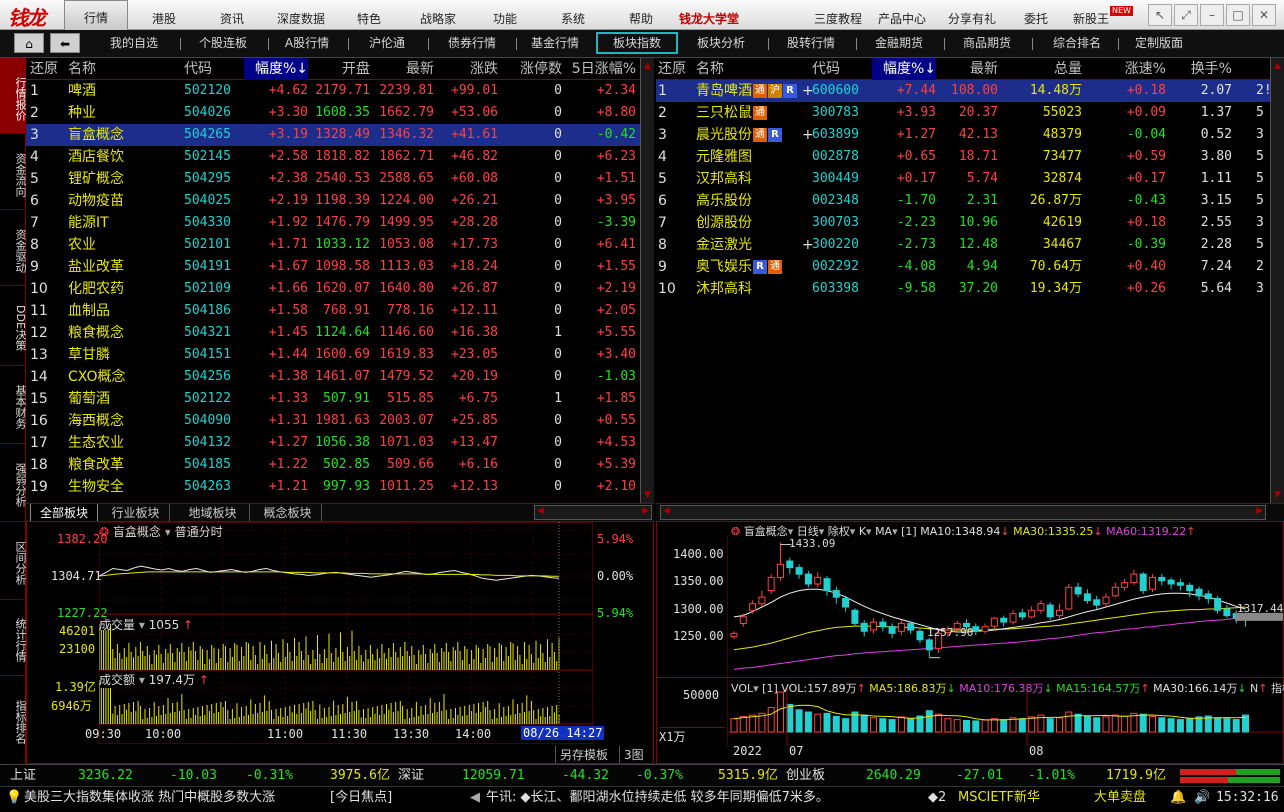 The height and width of the screenshot is (812, 1284). What do you see at coordinates (963, 157) in the screenshot?
I see `table-row: 4 元隆雅图 002878 +0.65 18.71 73477 +0.59 3.80 5` at bounding box center [963, 157].